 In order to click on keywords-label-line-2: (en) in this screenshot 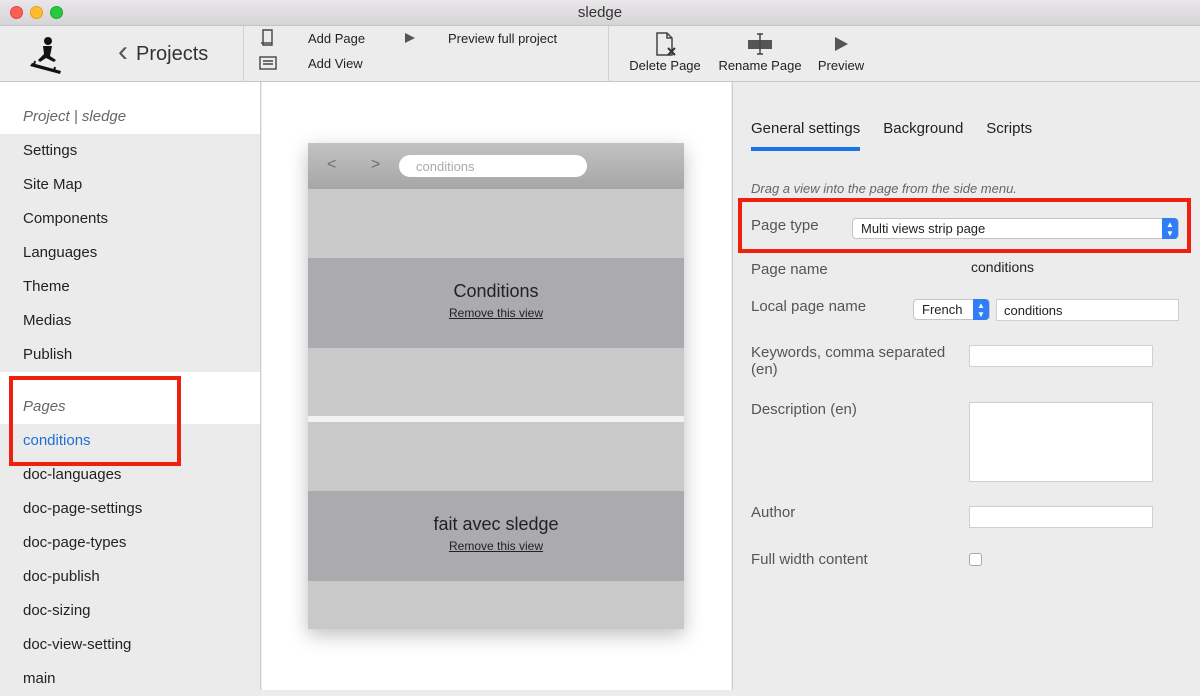, I will do `click(764, 369)`.